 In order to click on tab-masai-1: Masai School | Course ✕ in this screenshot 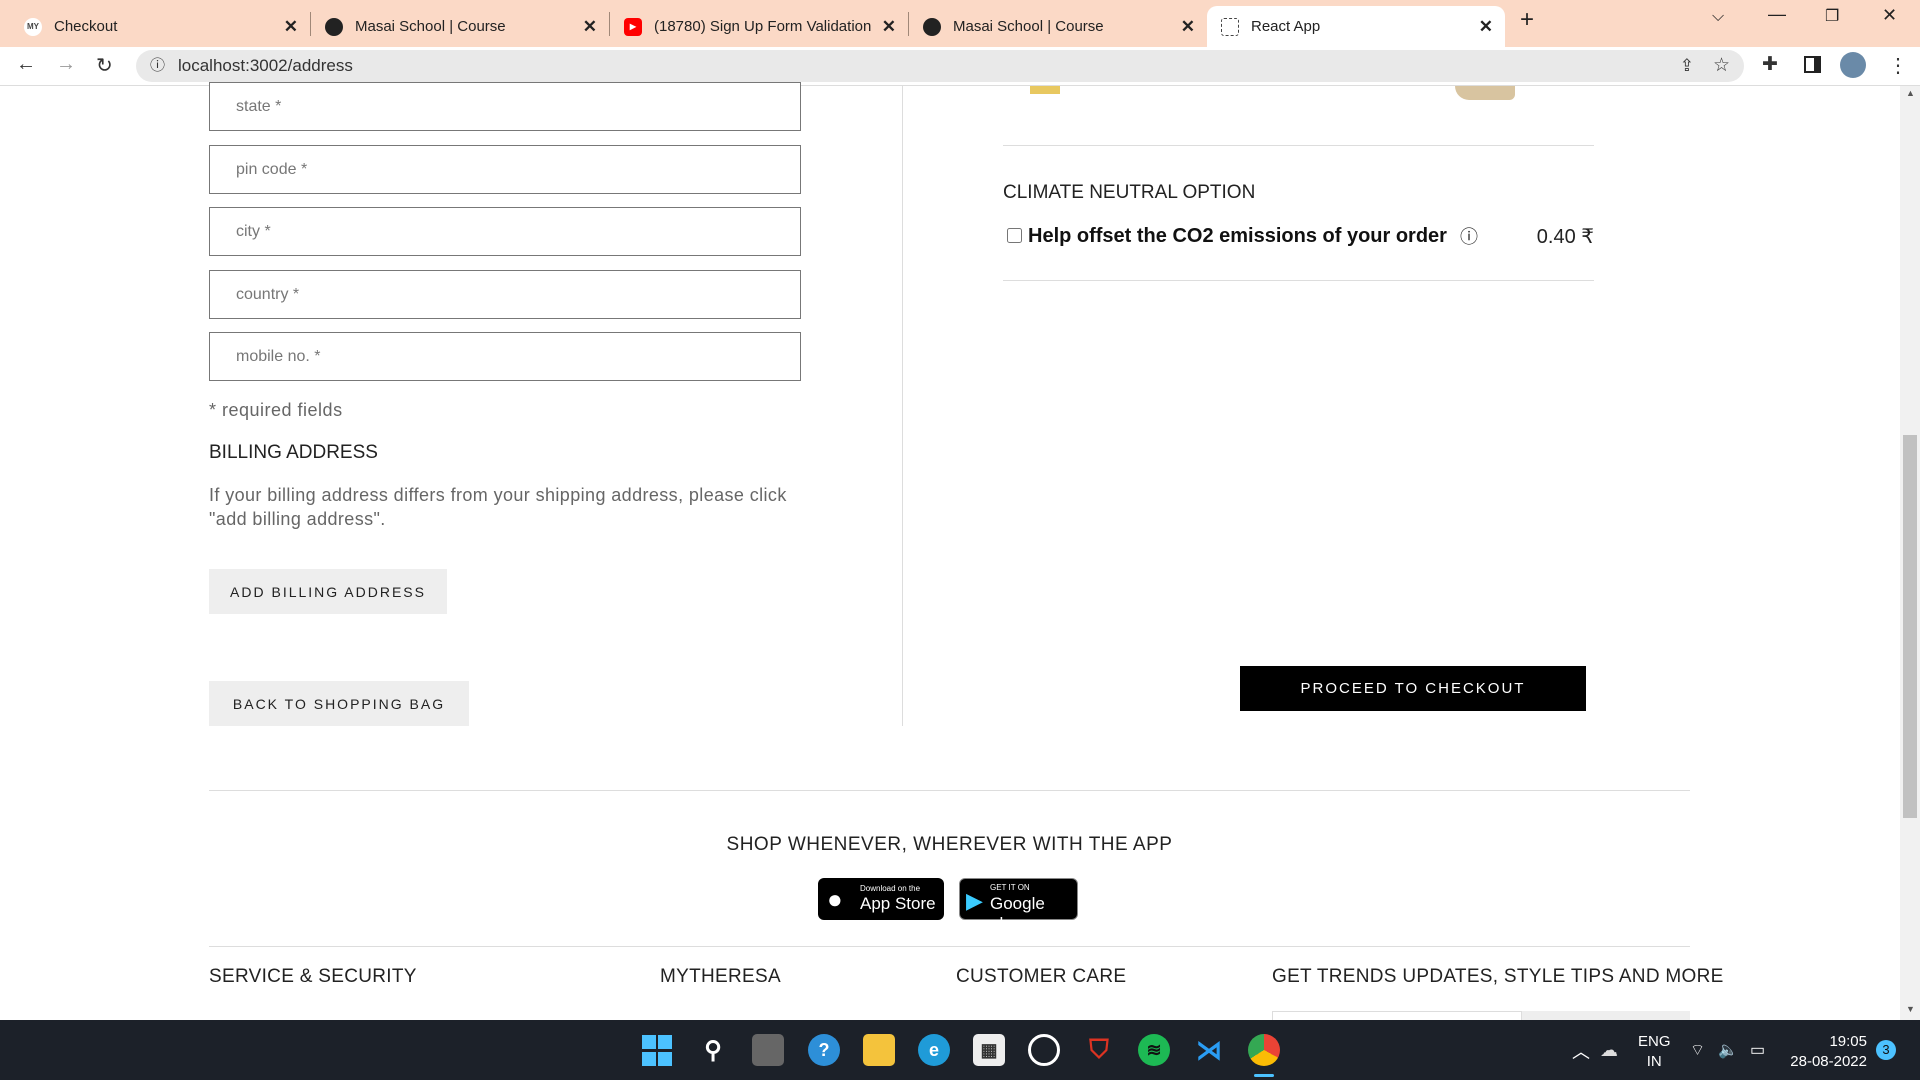, I will do `click(460, 26)`.